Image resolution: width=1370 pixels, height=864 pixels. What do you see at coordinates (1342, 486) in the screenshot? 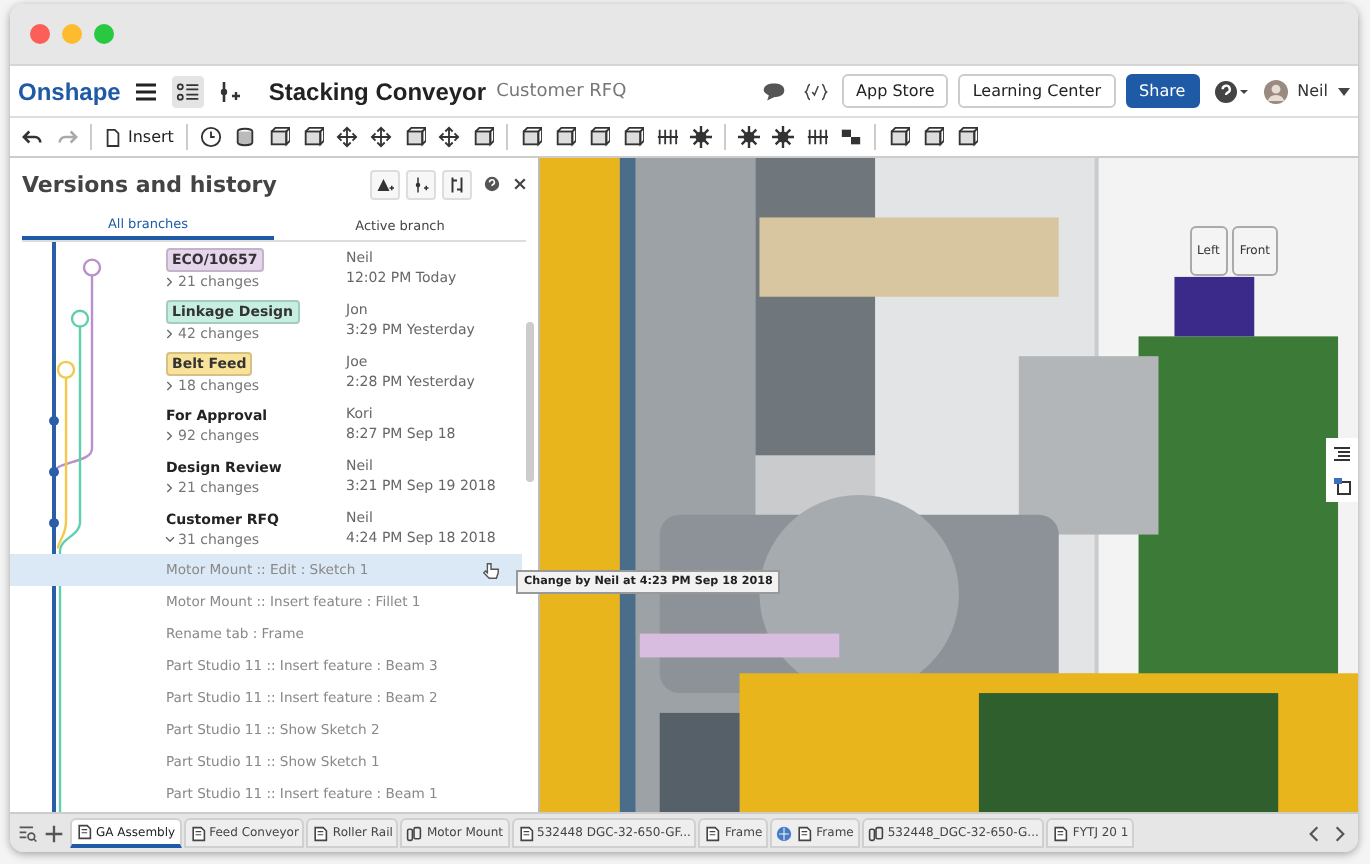
I see `configuration-icon` at bounding box center [1342, 486].